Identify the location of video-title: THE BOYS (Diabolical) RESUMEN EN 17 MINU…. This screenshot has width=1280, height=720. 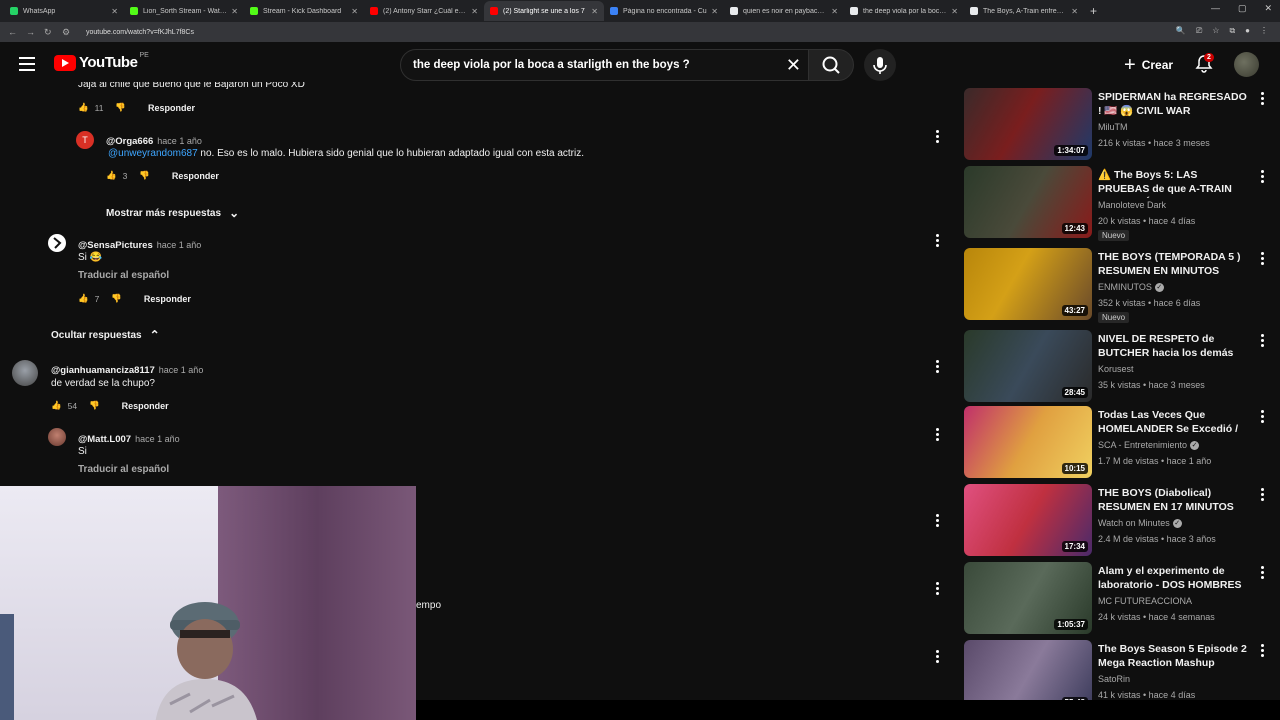
(1173, 500).